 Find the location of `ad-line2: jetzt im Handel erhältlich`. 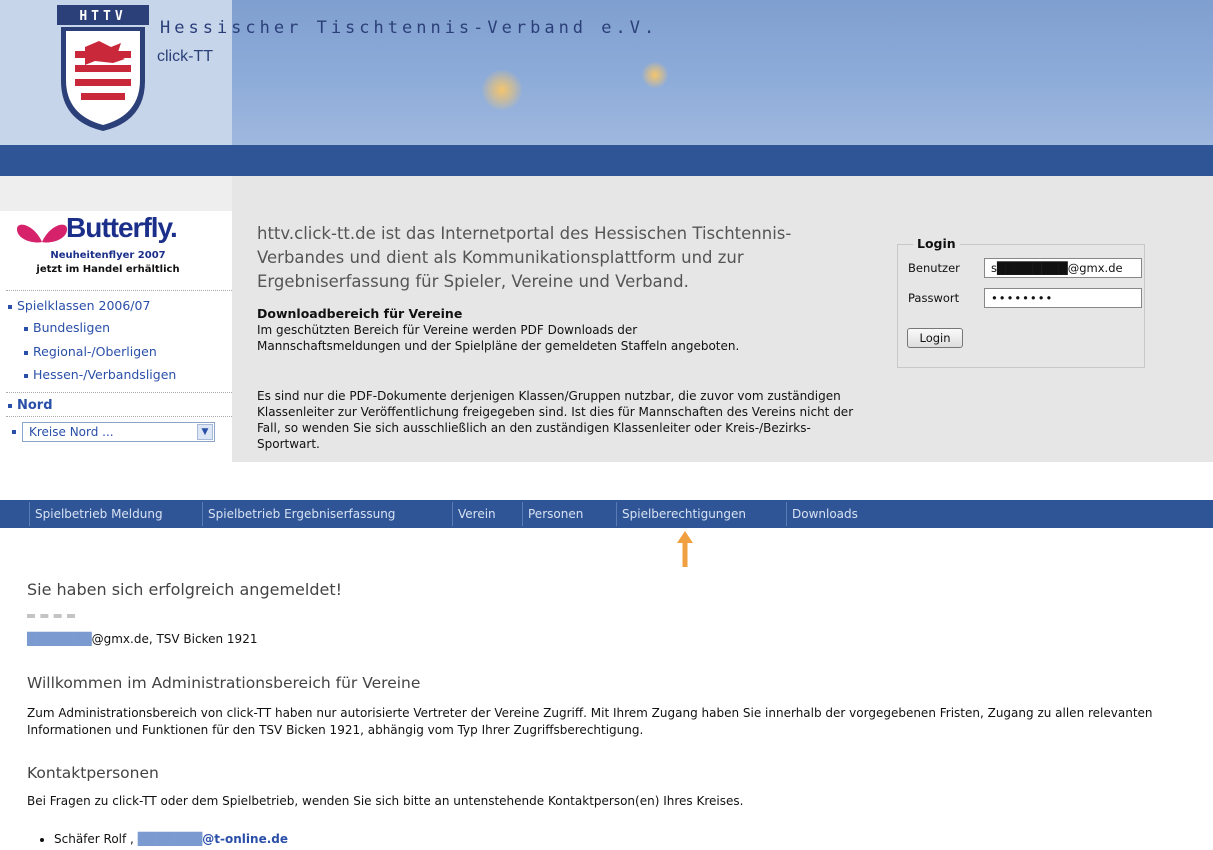

ad-line2: jetzt im Handel erhältlich is located at coordinates (108, 269).